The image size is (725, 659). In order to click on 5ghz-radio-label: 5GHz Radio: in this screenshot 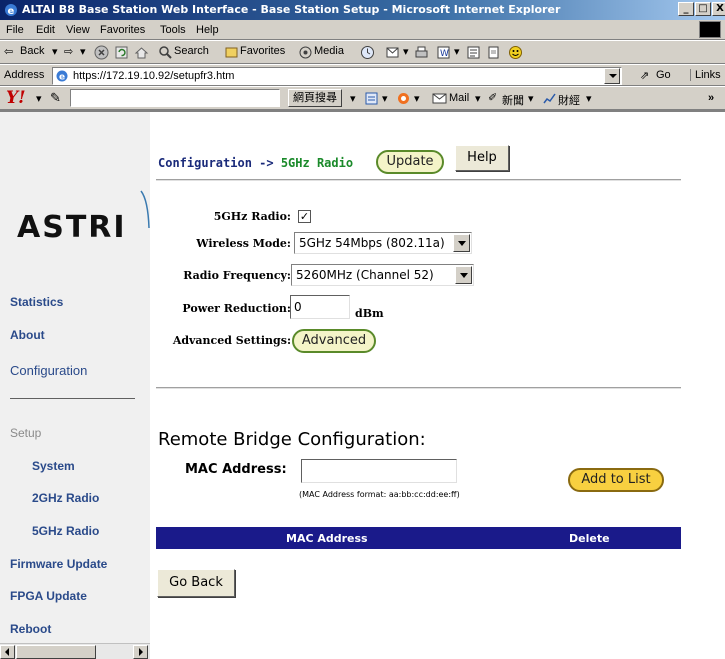, I will do `click(252, 216)`.